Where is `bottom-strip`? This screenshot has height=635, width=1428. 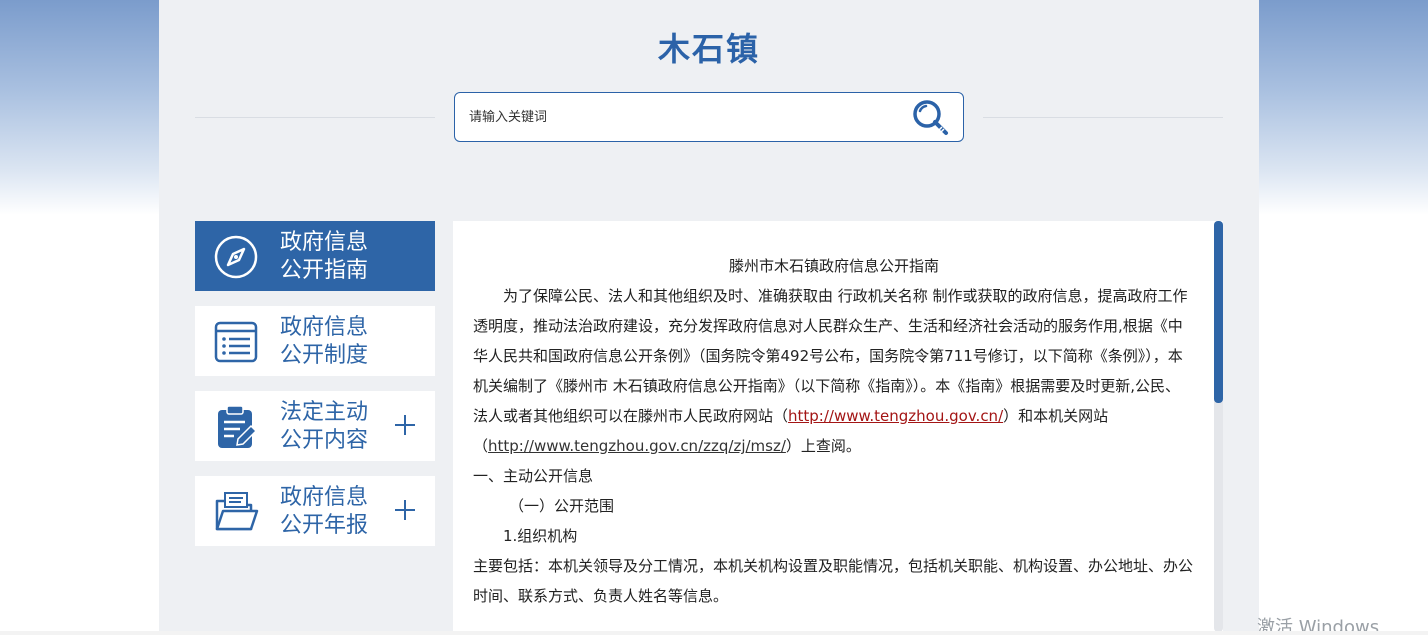
bottom-strip is located at coordinates (714, 633).